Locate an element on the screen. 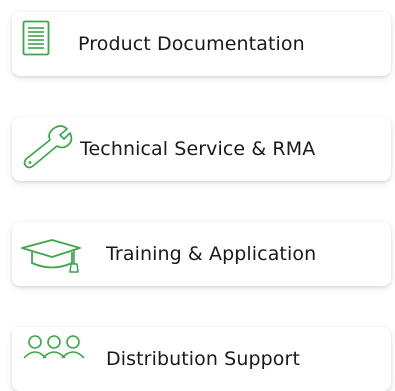 The height and width of the screenshot is (391, 395). training-application-label: Training & Application is located at coordinates (211, 254).